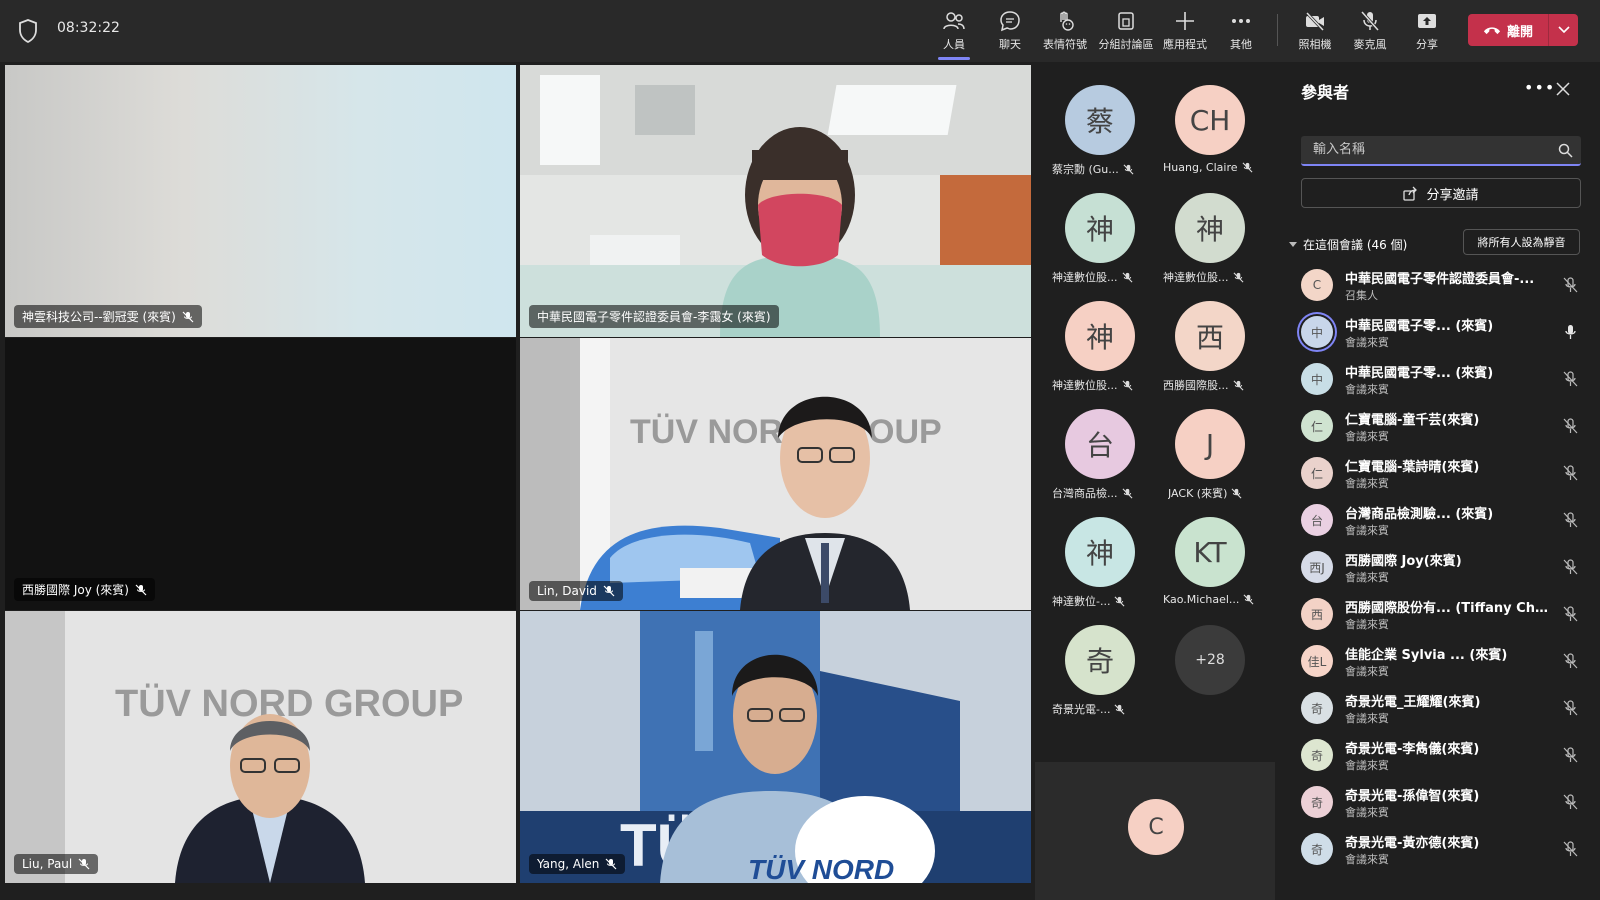  I want to click on avatar-initial: 西, so click(1209, 337).